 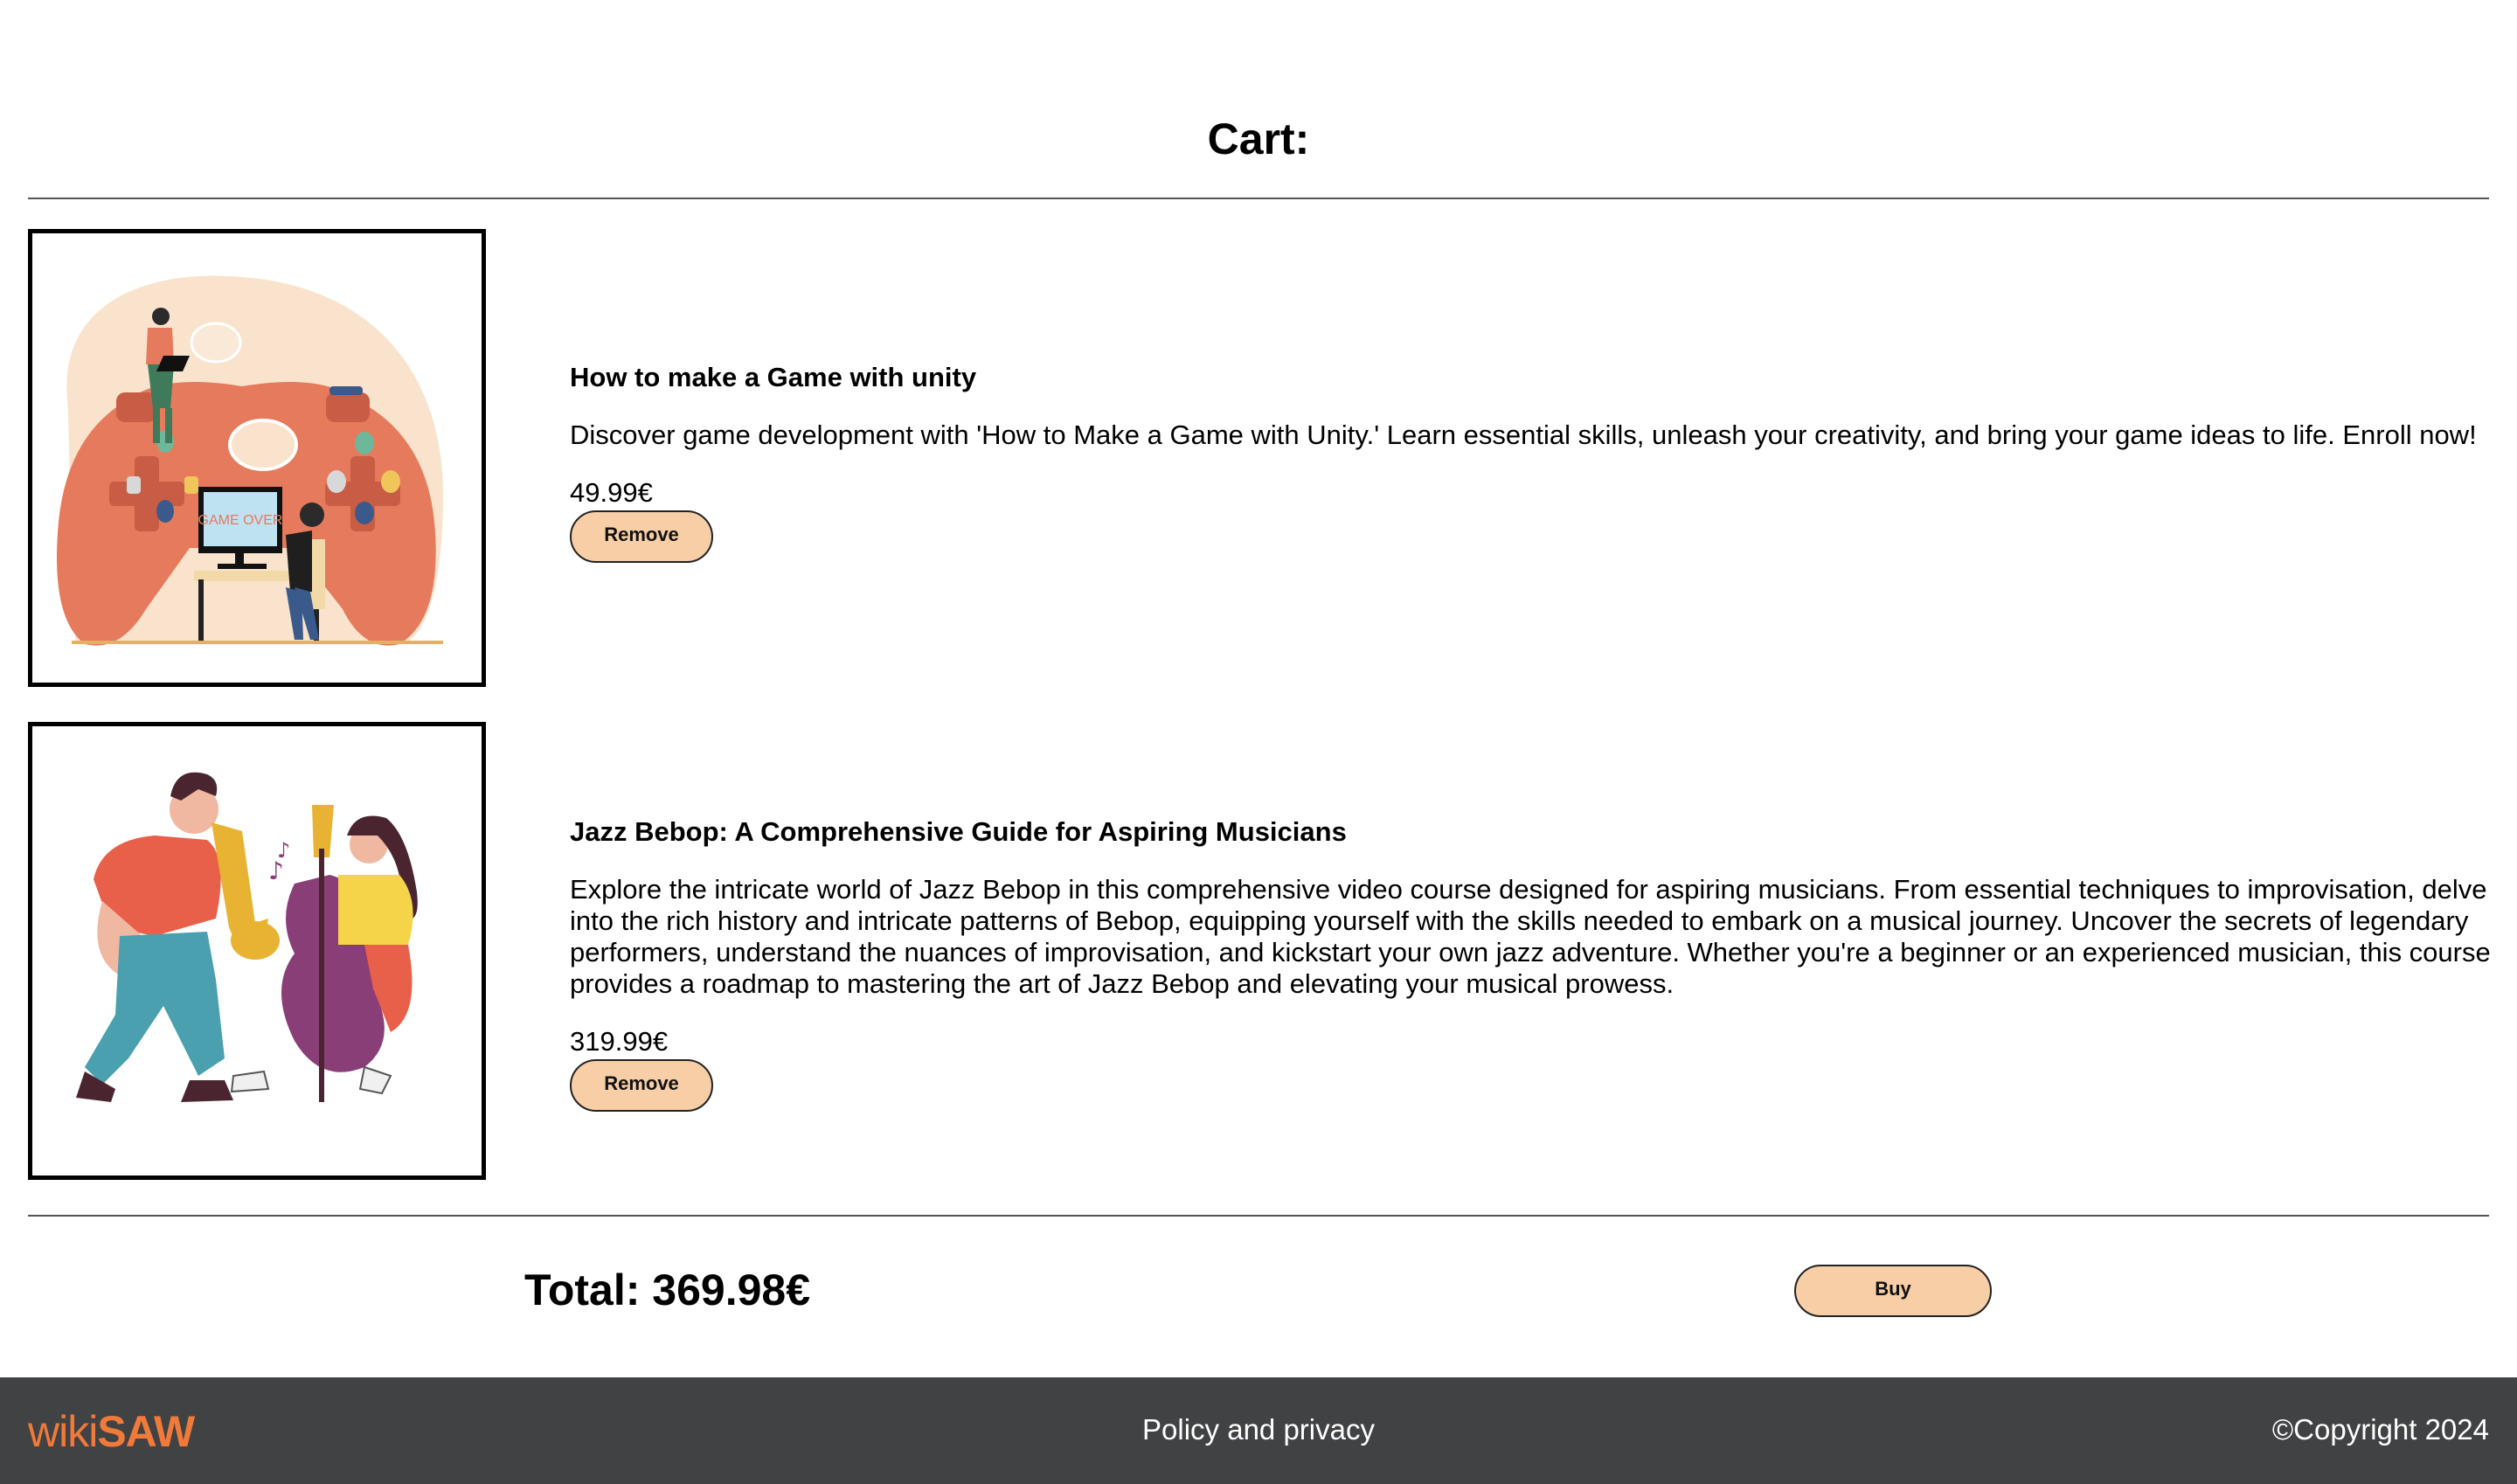 What do you see at coordinates (611, 492) in the screenshot?
I see `item-price: 49.99€` at bounding box center [611, 492].